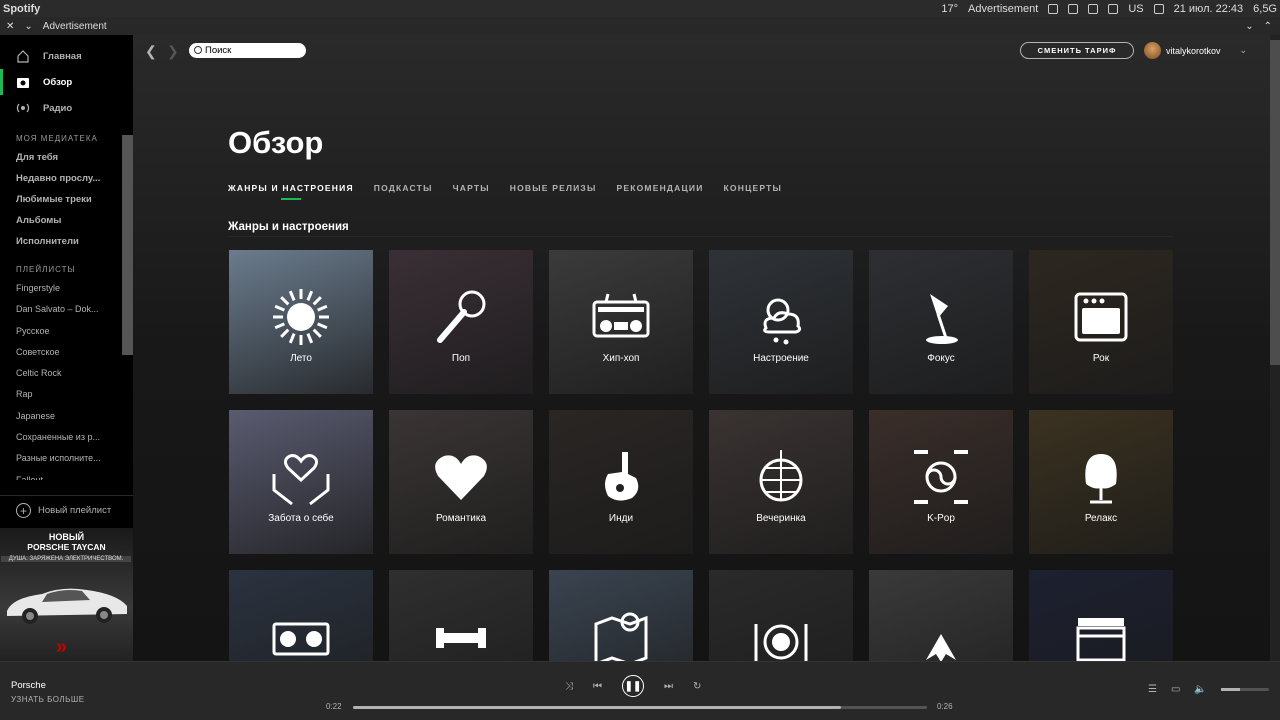 The height and width of the screenshot is (720, 1280). What do you see at coordinates (1093, 8) in the screenshot?
I see `battery-icon` at bounding box center [1093, 8].